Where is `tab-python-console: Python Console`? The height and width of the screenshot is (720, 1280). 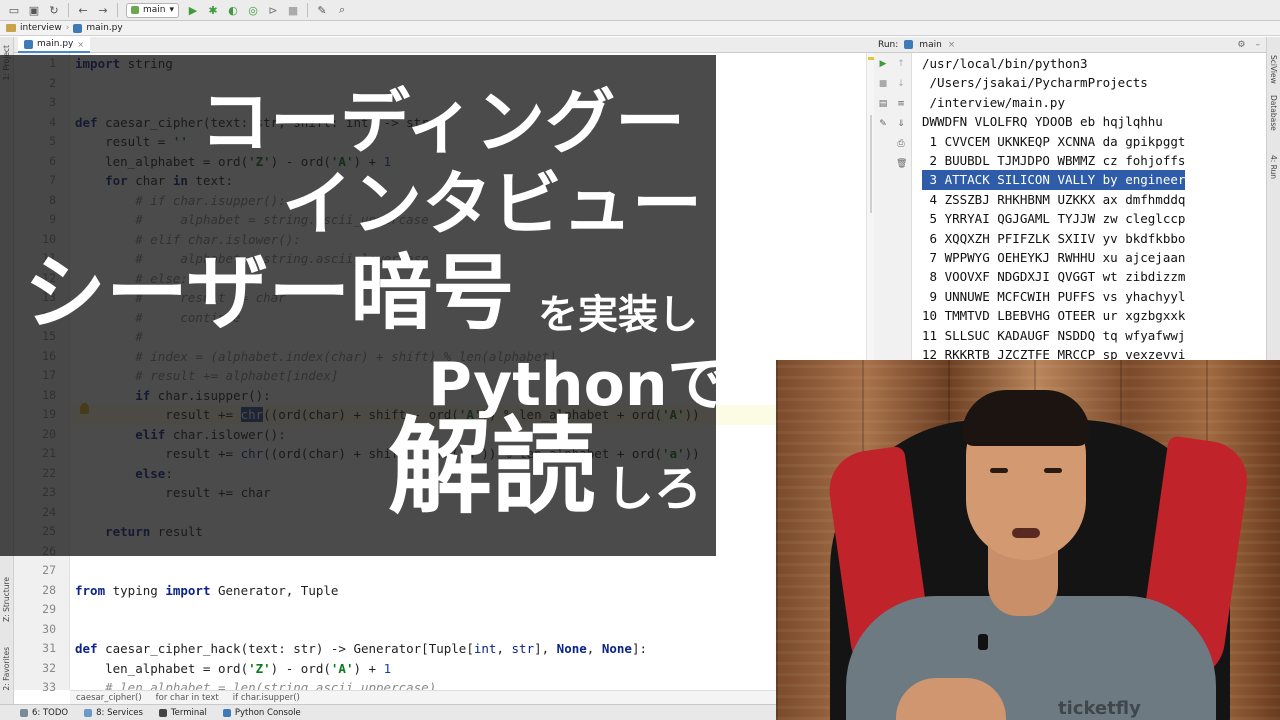 tab-python-console: Python Console is located at coordinates (261, 713).